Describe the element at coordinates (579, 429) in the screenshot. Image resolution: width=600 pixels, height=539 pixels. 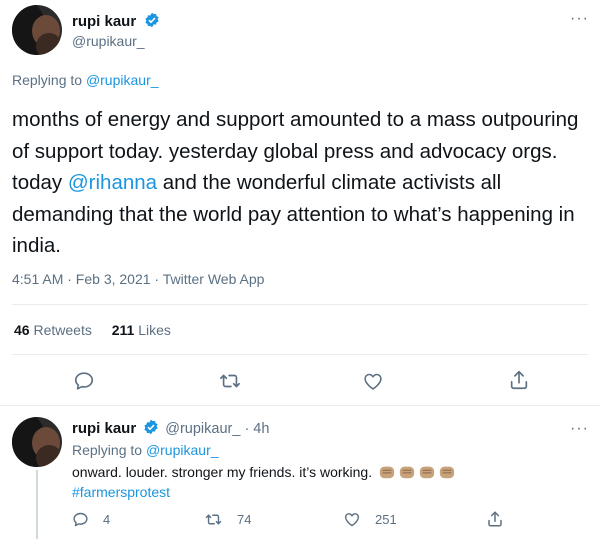
I see `reply-more-icon: ···` at that location.